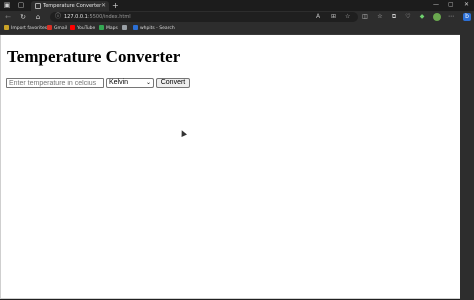 Image resolution: width=474 pixels, height=300 pixels. I want to click on page-title: Temperature Converter, so click(94, 56).